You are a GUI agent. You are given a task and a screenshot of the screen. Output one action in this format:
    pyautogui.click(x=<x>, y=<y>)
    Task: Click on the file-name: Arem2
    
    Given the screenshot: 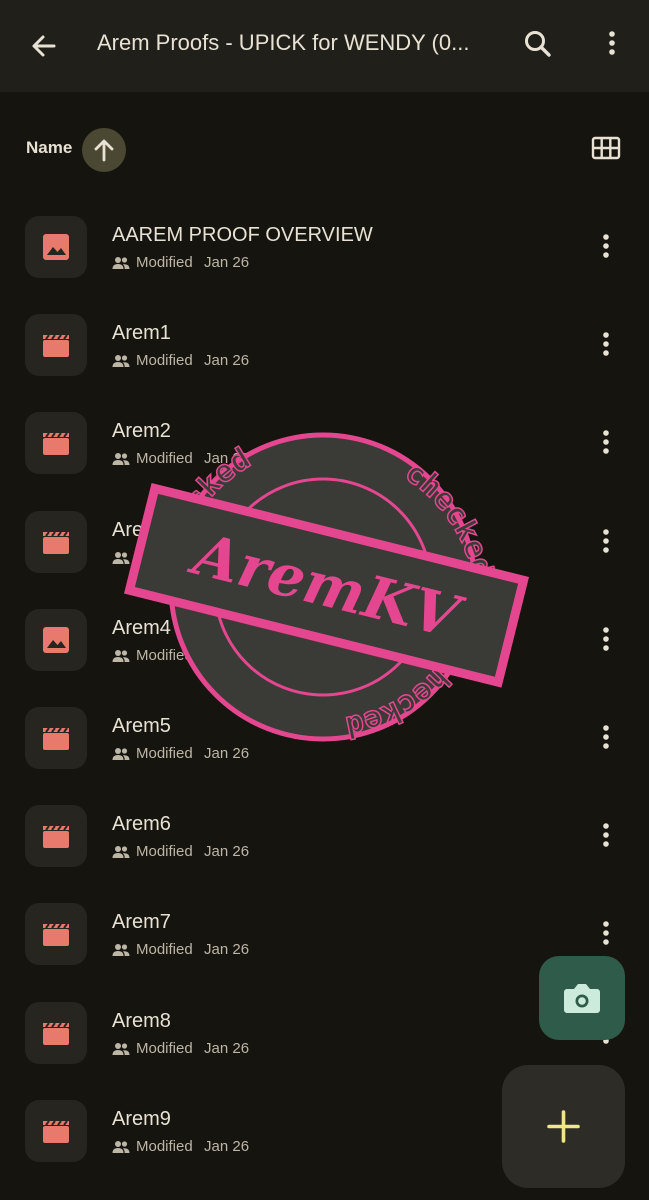 What is the action you would take?
    pyautogui.click(x=141, y=431)
    